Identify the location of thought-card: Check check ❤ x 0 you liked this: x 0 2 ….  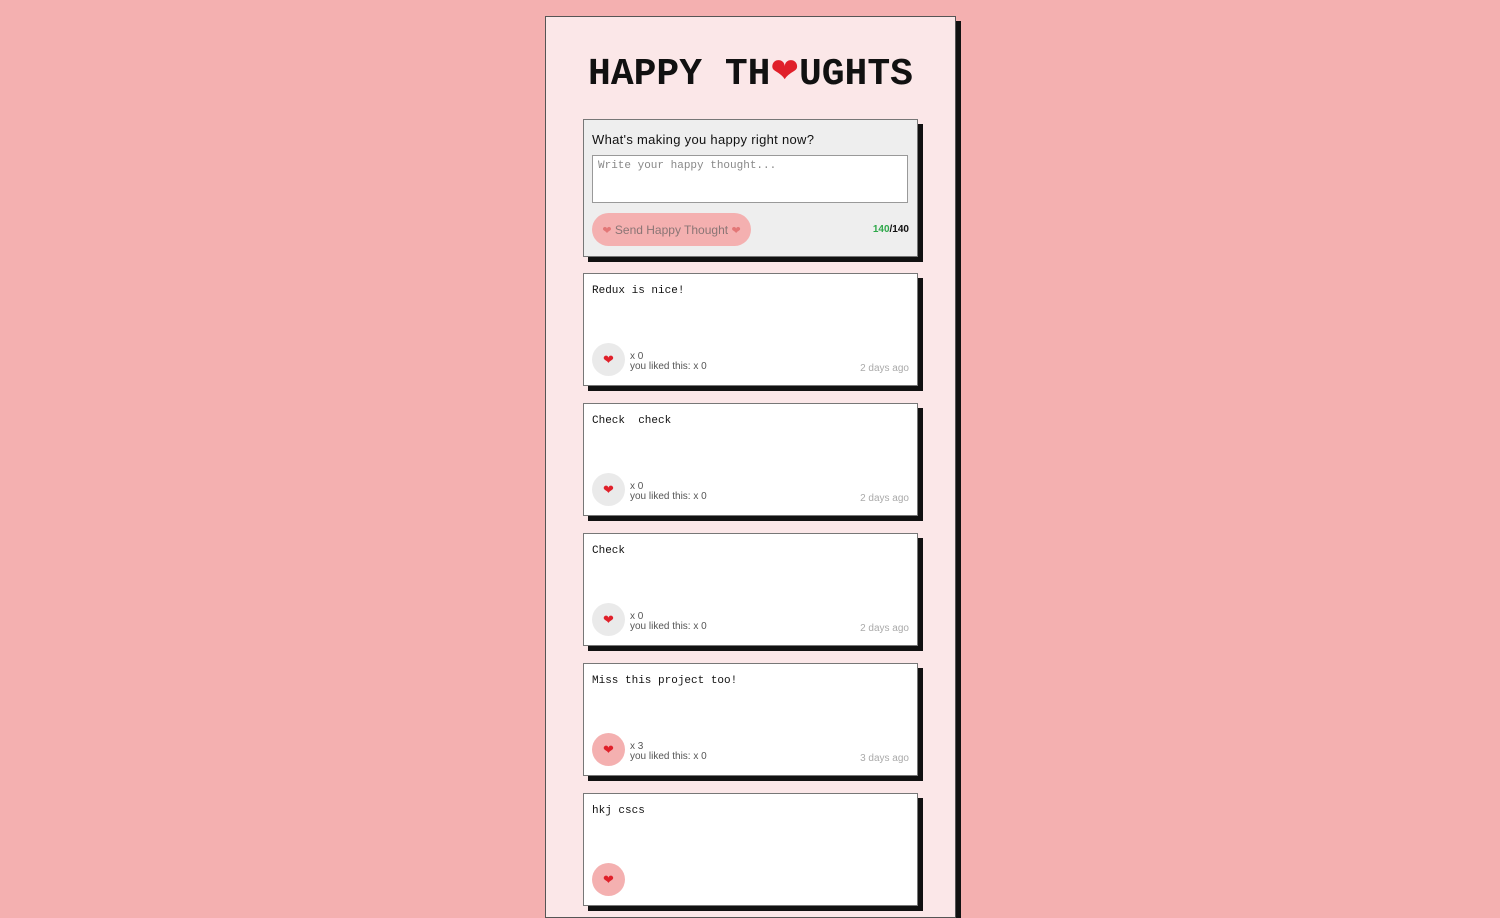
(750, 459).